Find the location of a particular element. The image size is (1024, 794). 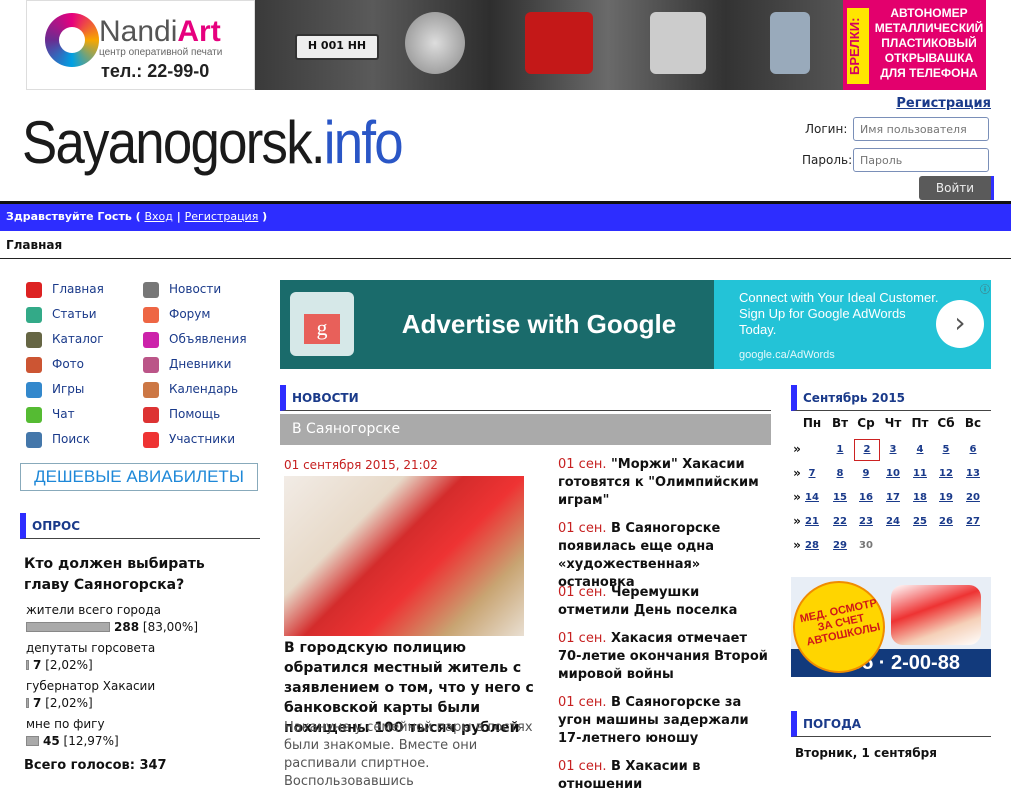

breadcrumb-divider is located at coordinates (505, 258).